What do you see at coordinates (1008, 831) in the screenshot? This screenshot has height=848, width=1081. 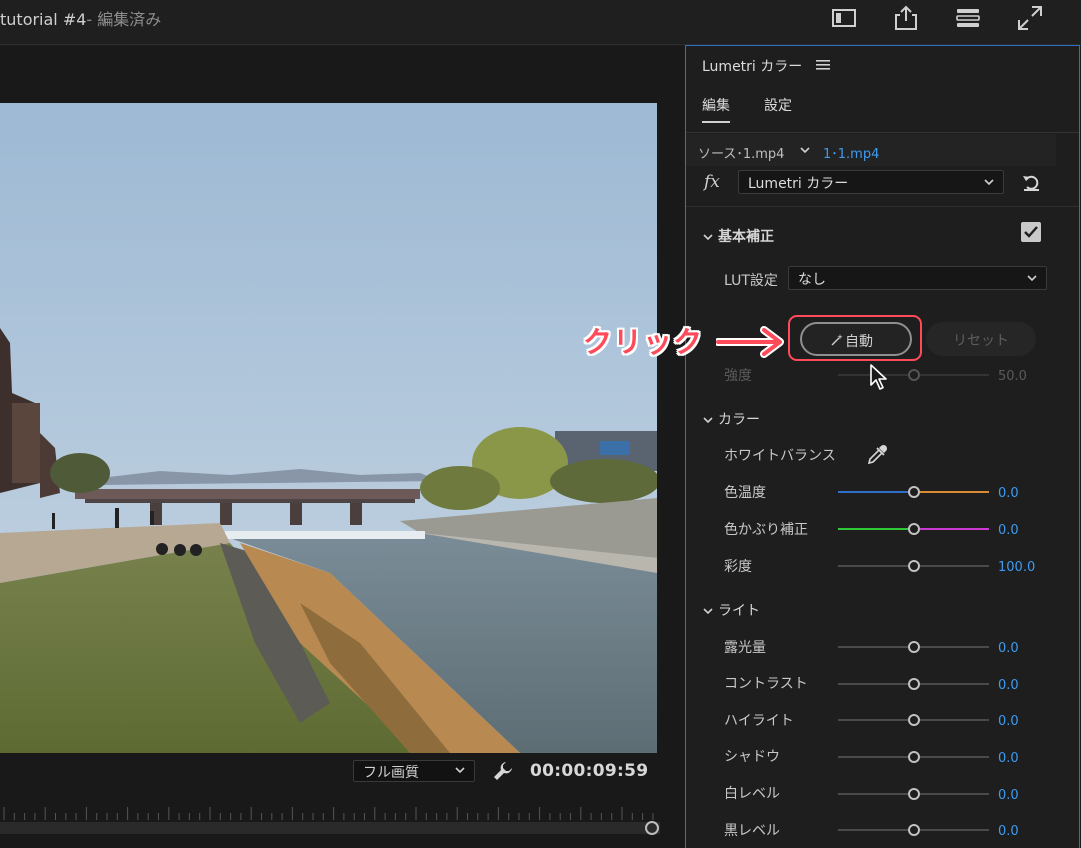 I see `blacks-value: 0.0` at bounding box center [1008, 831].